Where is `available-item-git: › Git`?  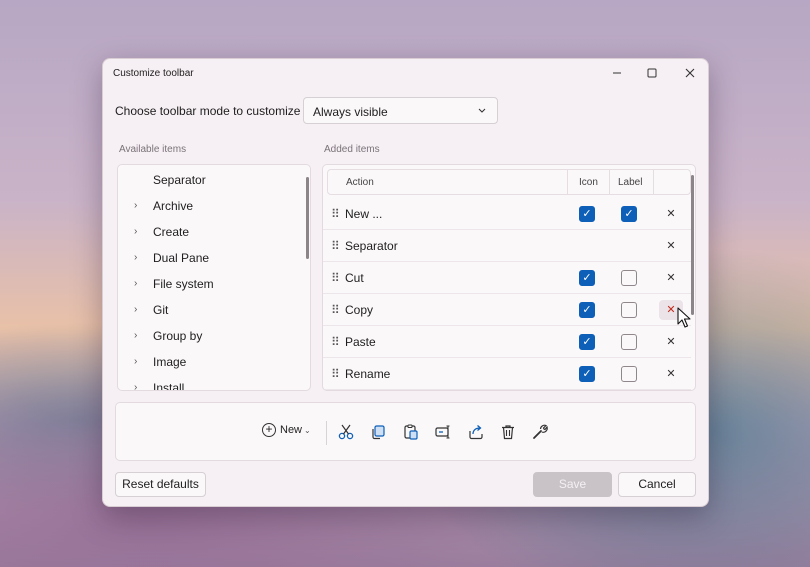
available-item-git: › Git is located at coordinates (214, 311).